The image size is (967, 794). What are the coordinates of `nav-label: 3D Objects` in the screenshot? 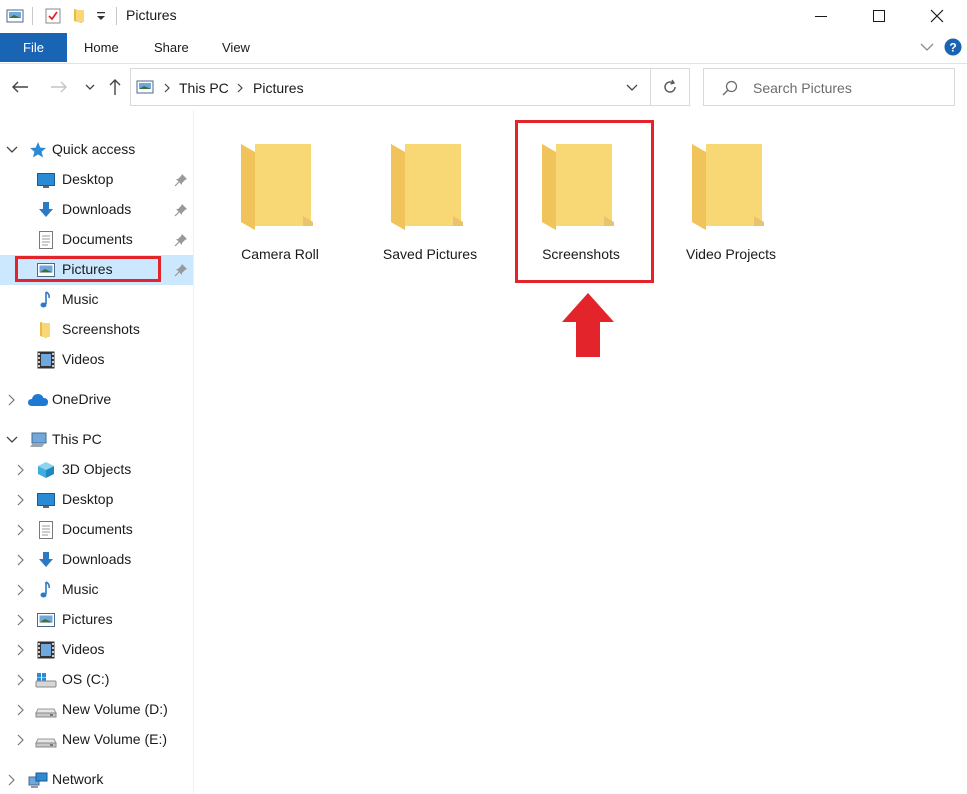 It's located at (97, 469).